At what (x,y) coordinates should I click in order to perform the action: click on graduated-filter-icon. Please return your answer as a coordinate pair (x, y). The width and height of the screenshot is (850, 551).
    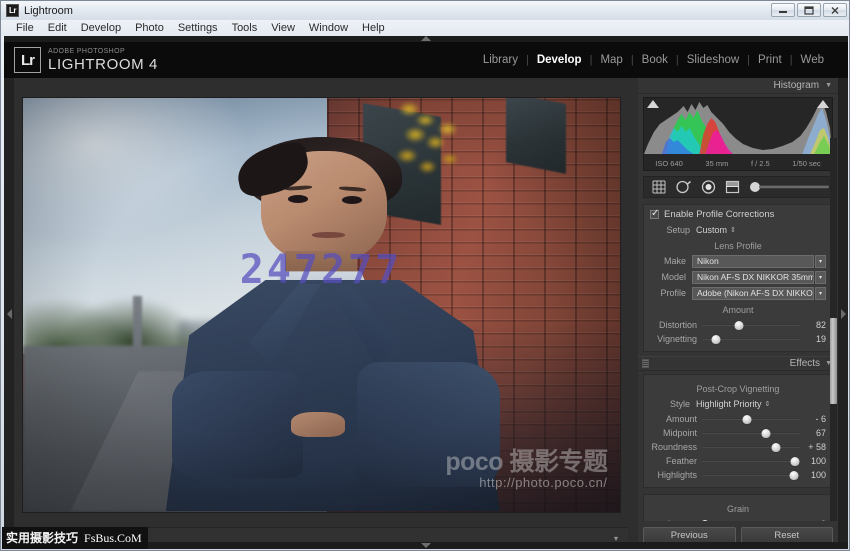
    Looking at the image, I should click on (732, 187).